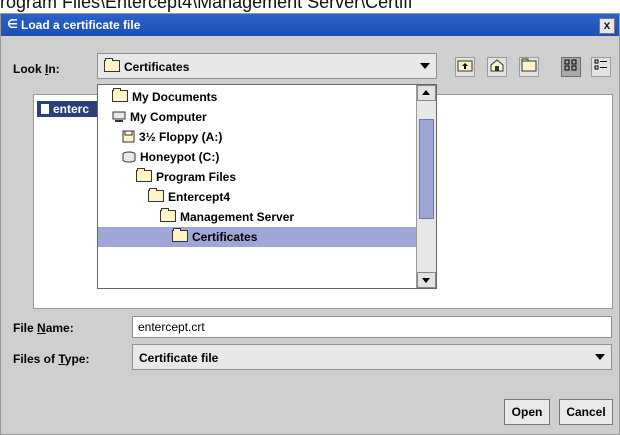 This screenshot has width=620, height=435. I want to click on new-folder-button, so click(529, 67).